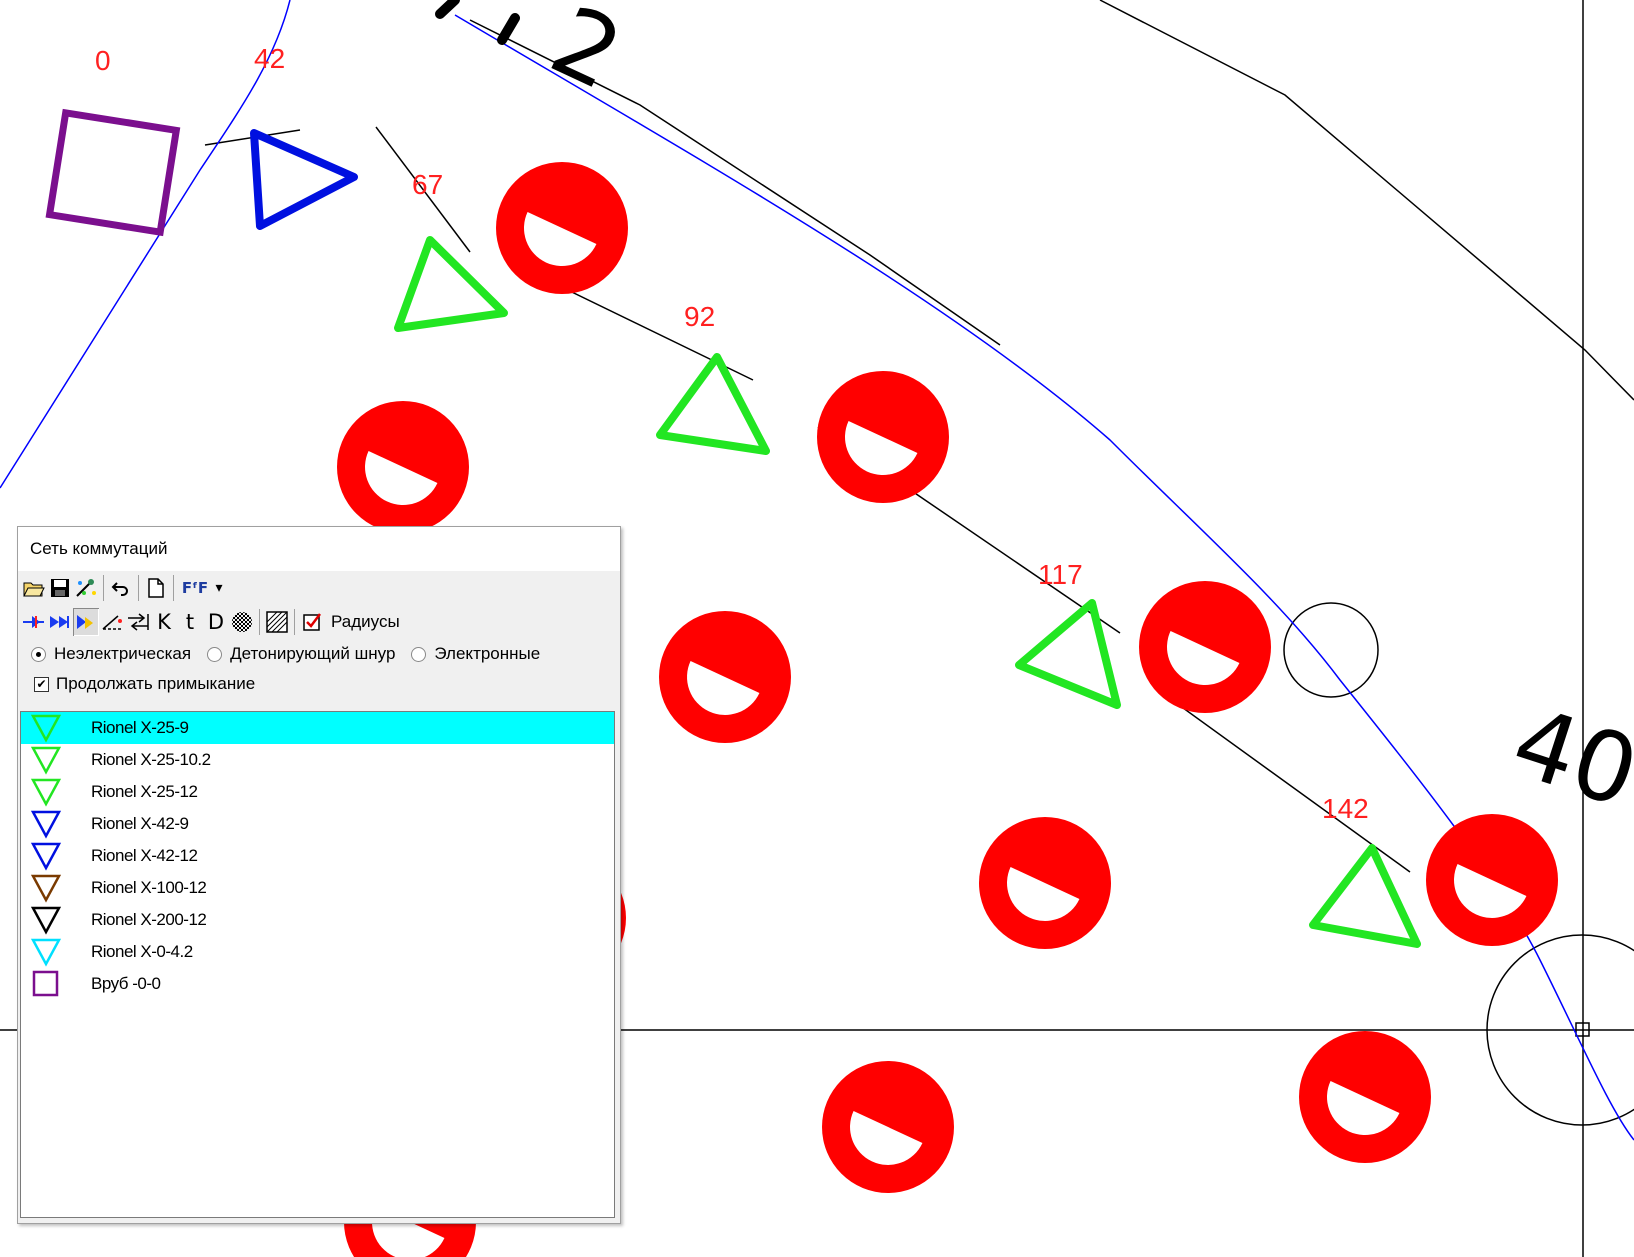 The height and width of the screenshot is (1257, 1634). I want to click on detonator-list-item: Rionel X-42-9, so click(317, 824).